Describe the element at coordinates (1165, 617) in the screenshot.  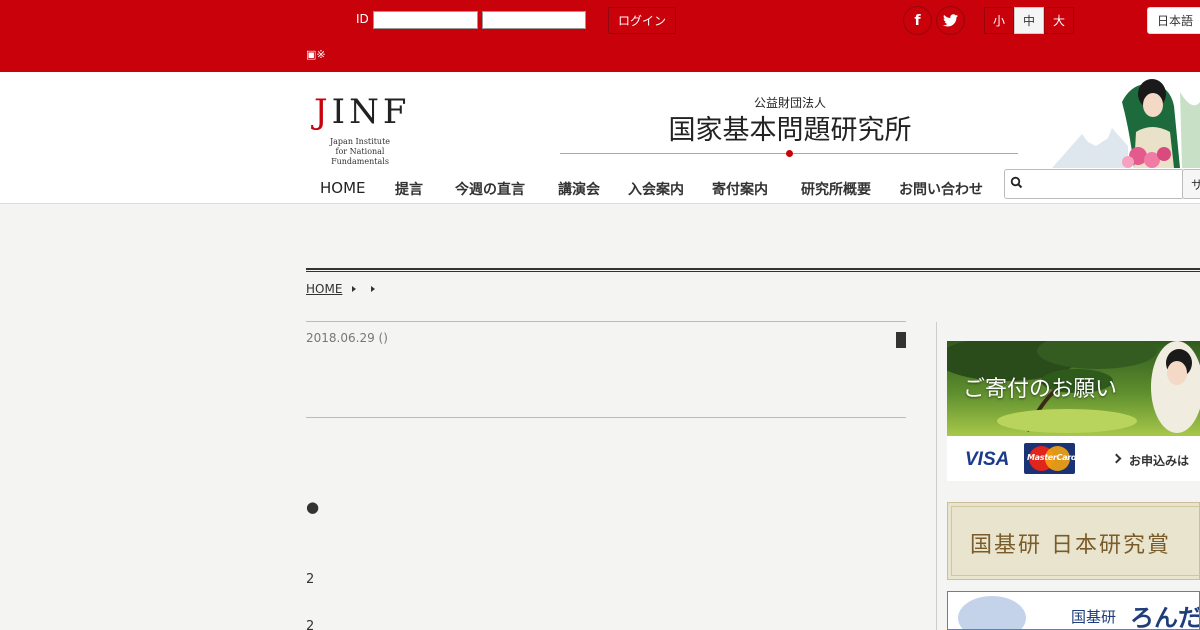
I see `ronda-title: ろんだ` at that location.